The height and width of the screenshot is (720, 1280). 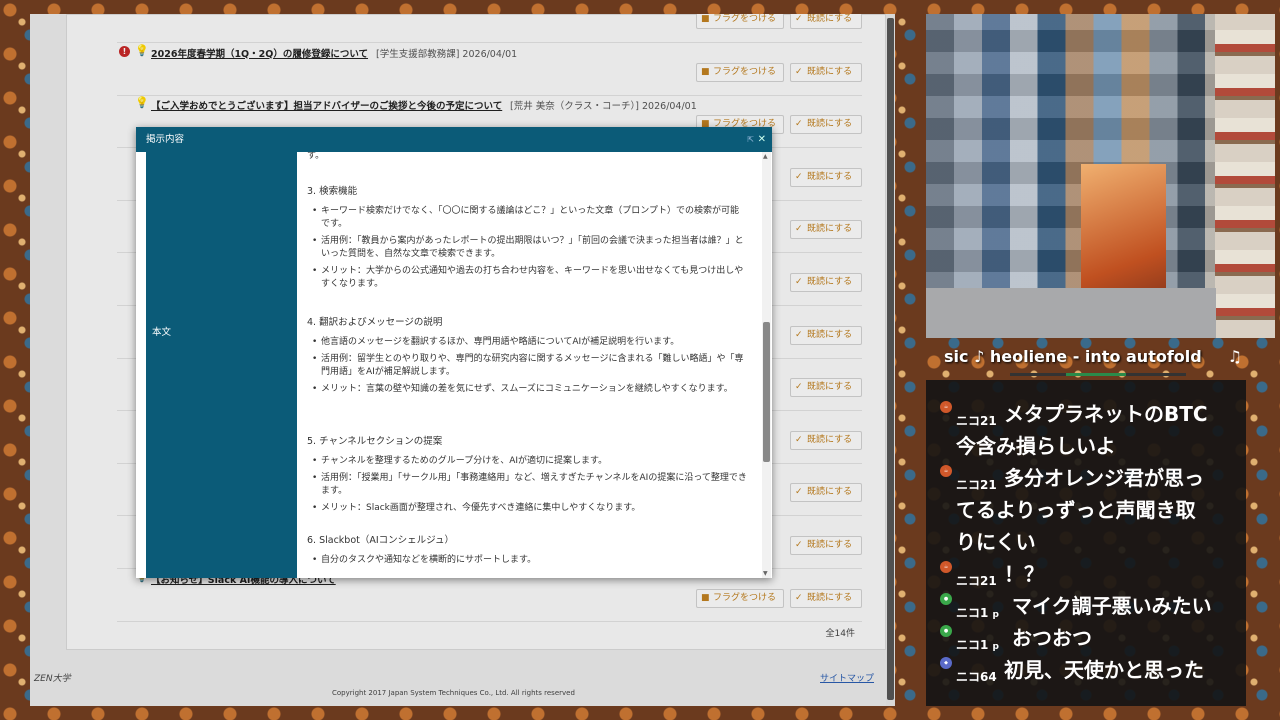 I want to click on chat-text: おつおつ, so click(x=1052, y=638).